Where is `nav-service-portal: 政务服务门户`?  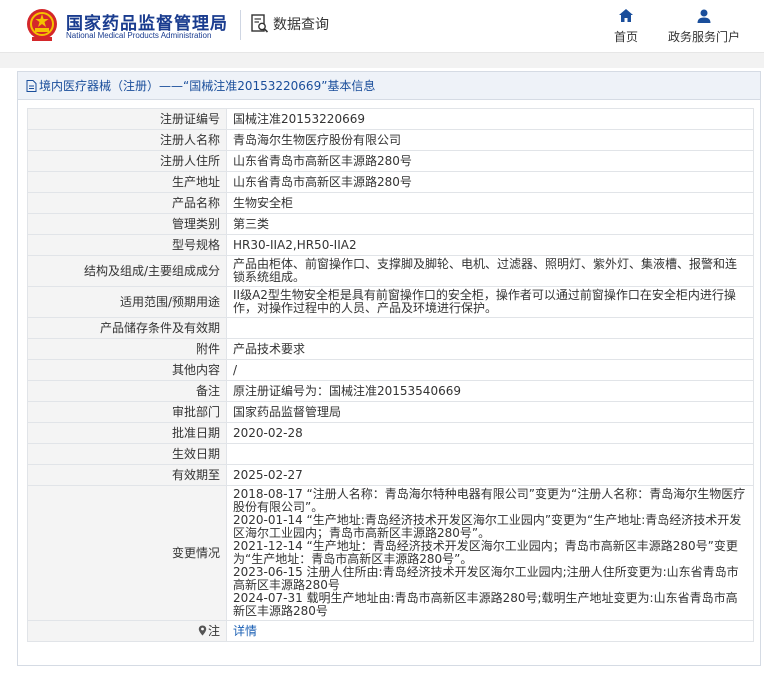
nav-service-portal: 政务服务门户 is located at coordinates (704, 26).